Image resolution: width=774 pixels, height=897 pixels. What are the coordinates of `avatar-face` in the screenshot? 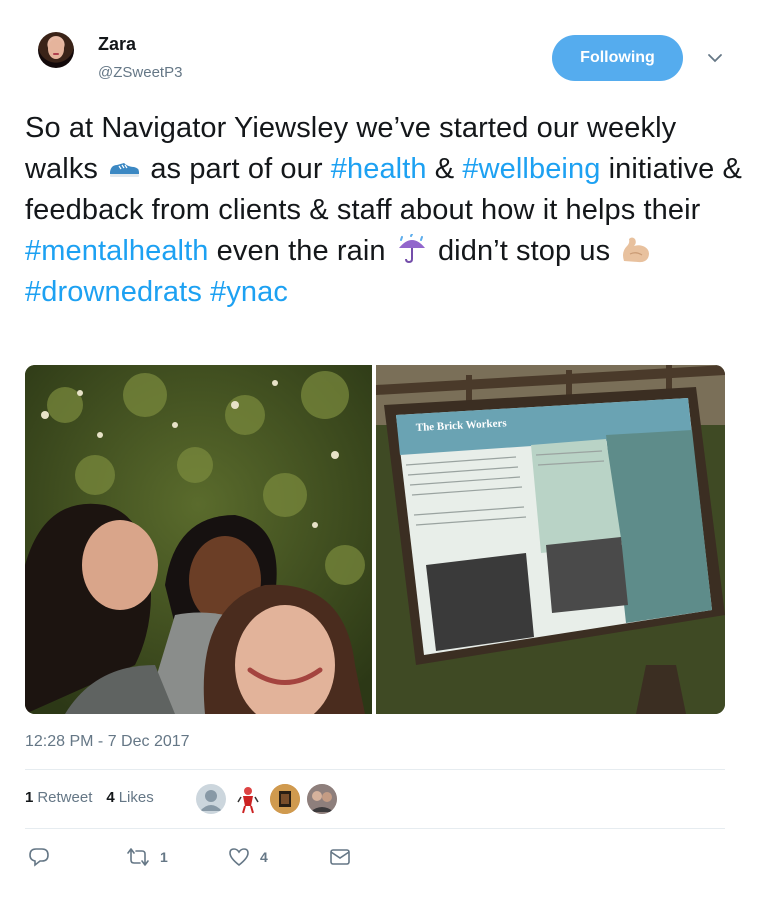 It's located at (56, 49).